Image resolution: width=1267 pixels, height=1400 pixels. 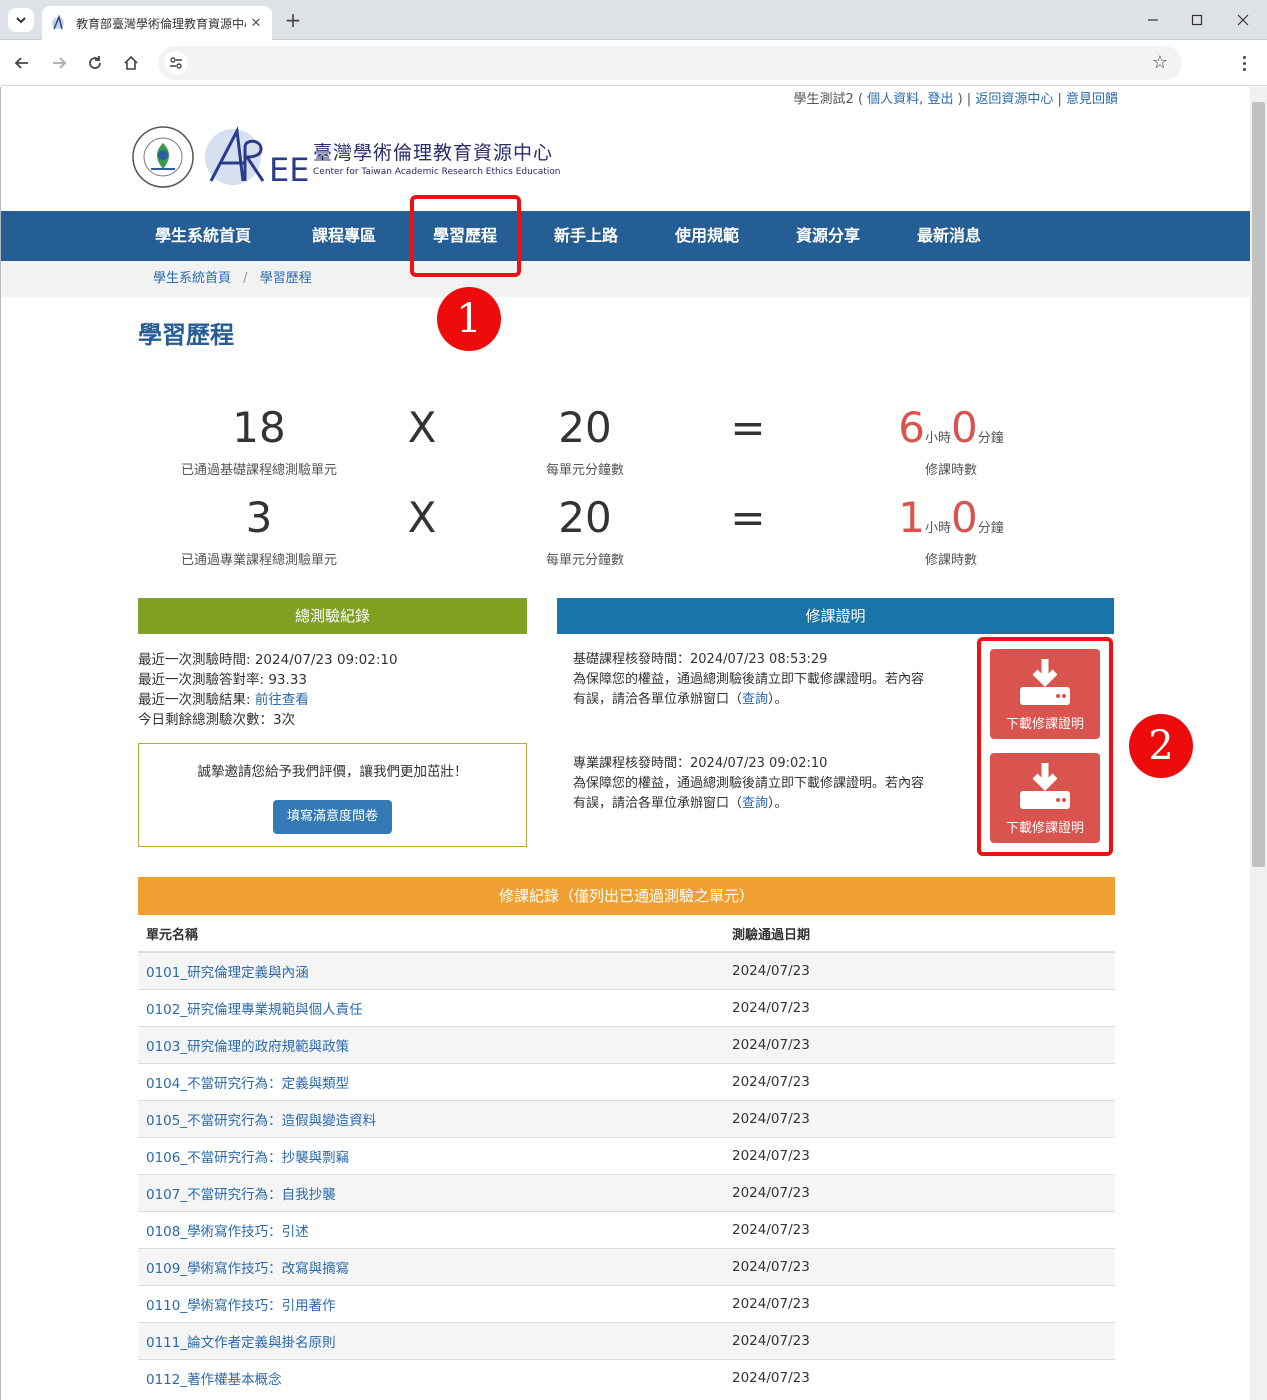 What do you see at coordinates (254, 1010) in the screenshot?
I see `unit-link: 0102_研究倫理專業規範與個人責任` at bounding box center [254, 1010].